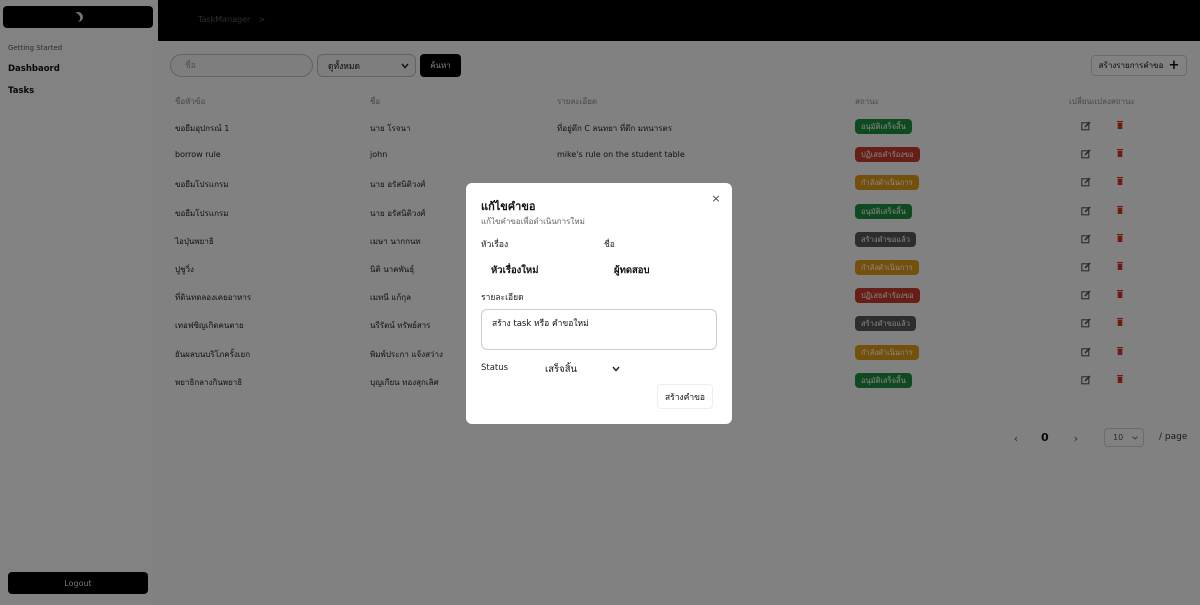 This screenshot has height=605, width=1200. Describe the element at coordinates (533, 221) in the screenshot. I see `modal-subtitle: แก้ไขคำขอเพื่อดำเนินการใหม่` at that location.